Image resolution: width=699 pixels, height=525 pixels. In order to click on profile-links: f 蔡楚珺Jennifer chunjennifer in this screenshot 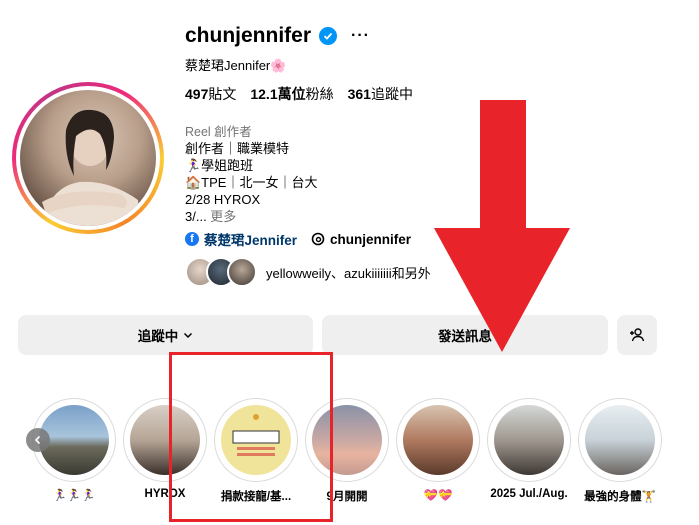, I will do `click(298, 239)`.